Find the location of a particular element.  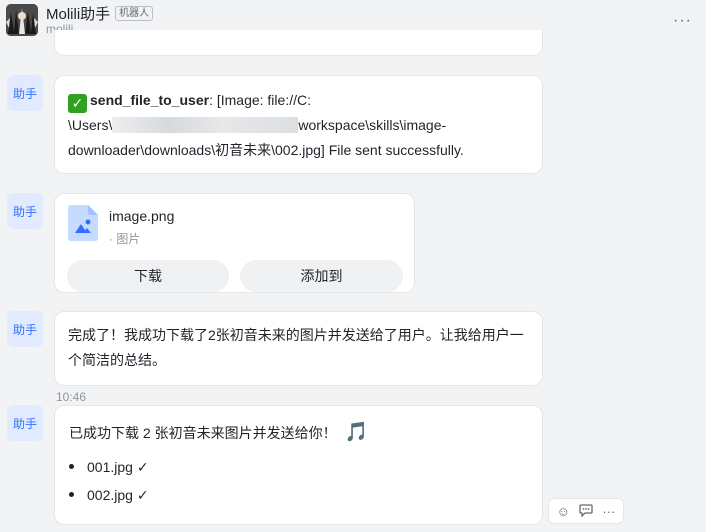

file-type: · 图片 is located at coordinates (125, 239).